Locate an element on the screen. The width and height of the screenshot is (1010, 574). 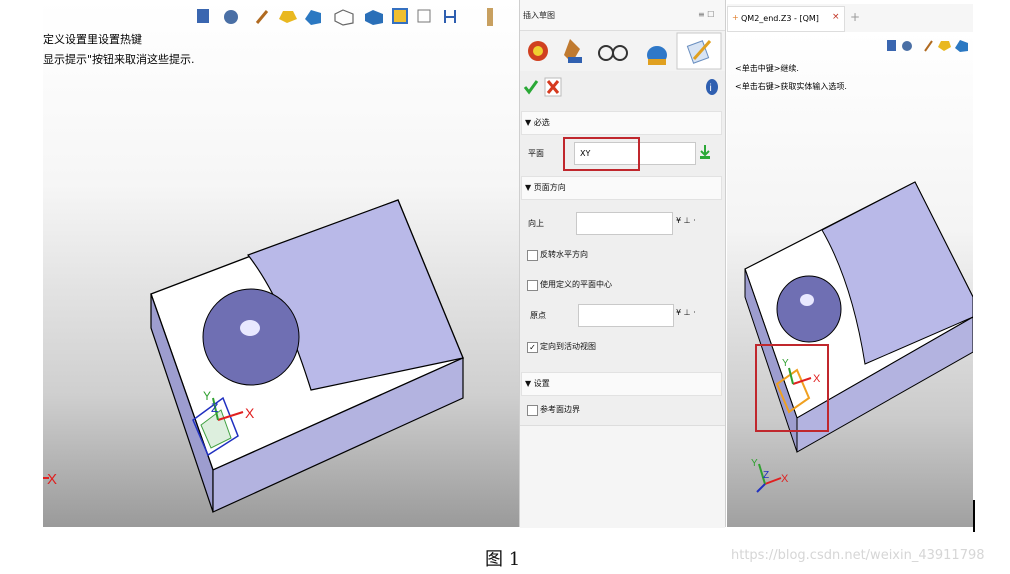
info-button: i is located at coordinates (712, 87).